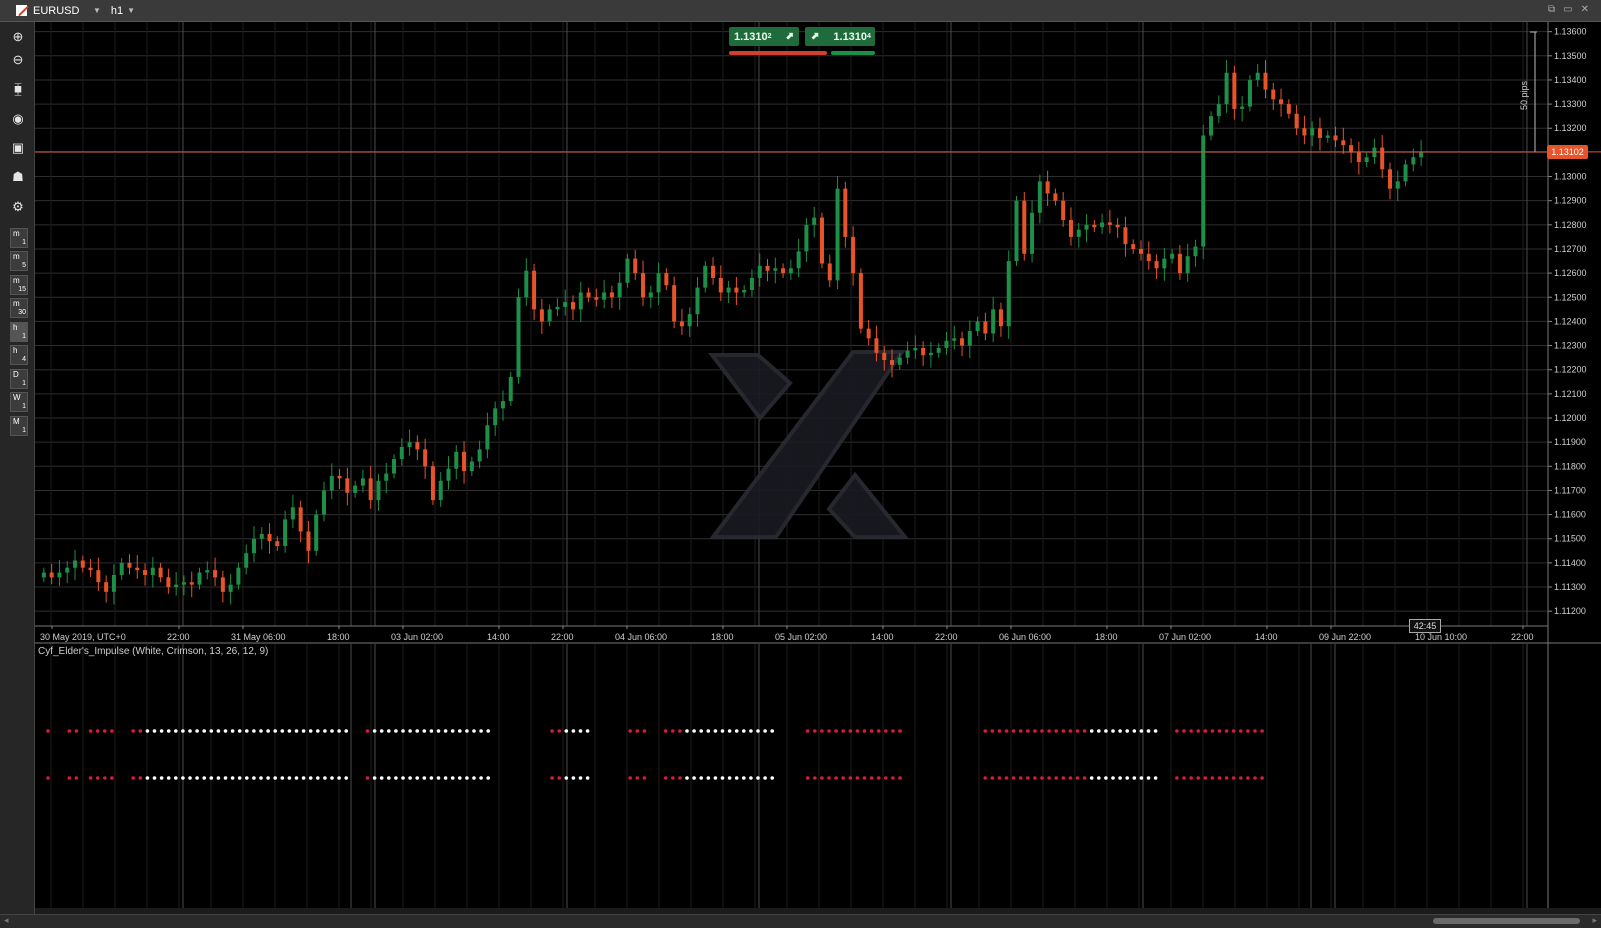 This screenshot has width=1601, height=928. Describe the element at coordinates (6, 920) in the screenshot. I see `scroll-left-icon: ◂` at that location.